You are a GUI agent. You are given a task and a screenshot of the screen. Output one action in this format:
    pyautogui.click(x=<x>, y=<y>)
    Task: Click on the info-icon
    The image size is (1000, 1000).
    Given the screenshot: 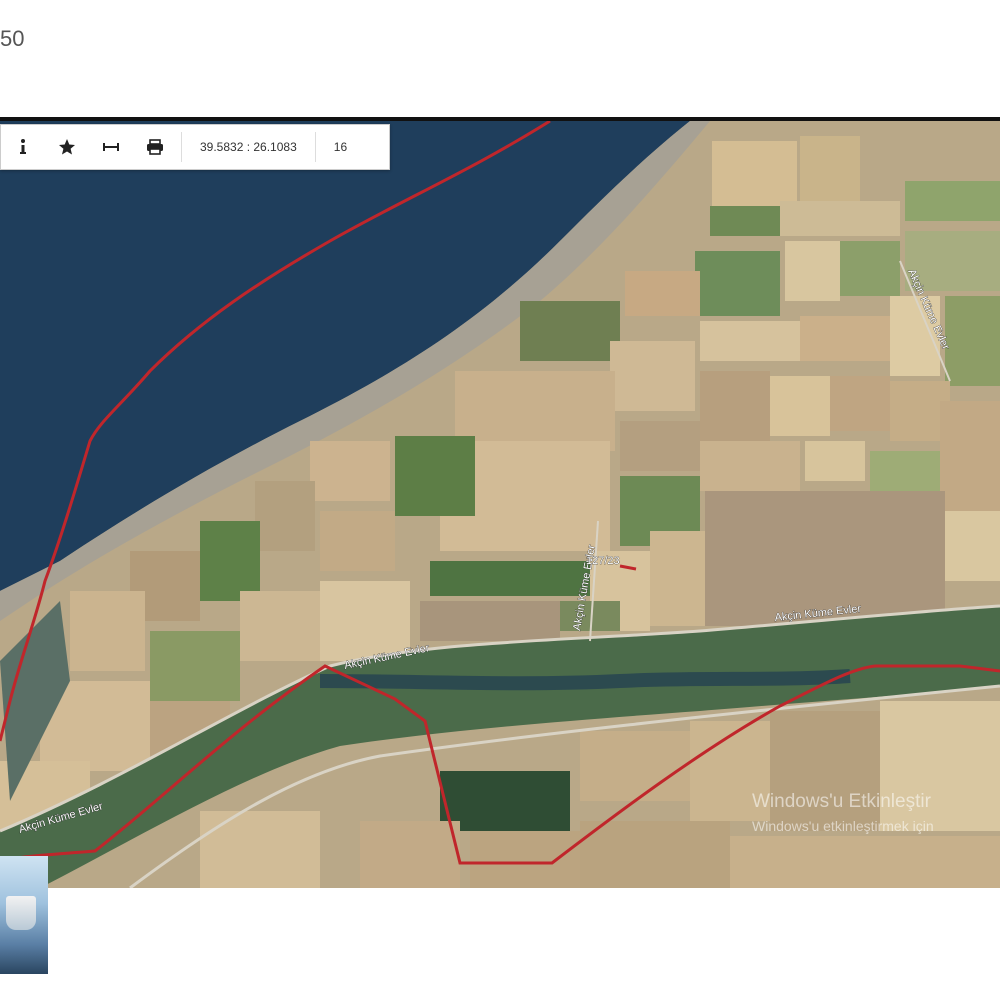 What is the action you would take?
    pyautogui.click(x=23, y=146)
    